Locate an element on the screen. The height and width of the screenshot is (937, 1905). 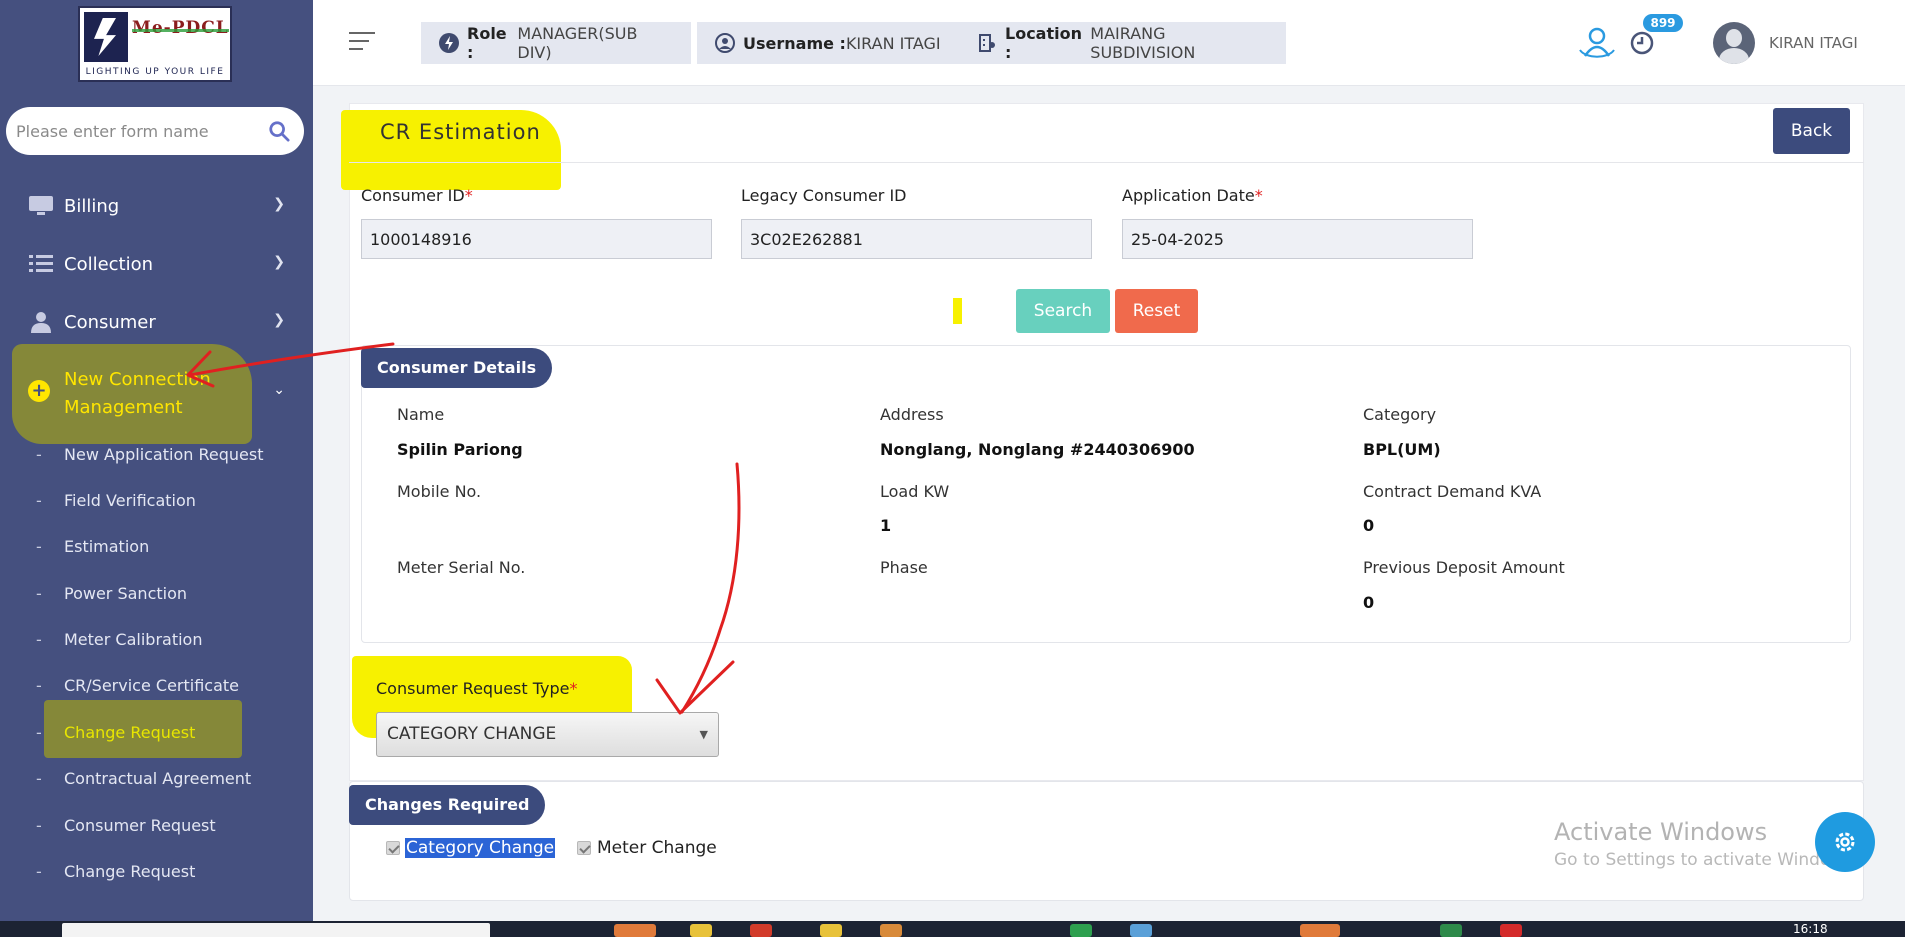
sidebar-item-label: Consumer is located at coordinates (110, 322).